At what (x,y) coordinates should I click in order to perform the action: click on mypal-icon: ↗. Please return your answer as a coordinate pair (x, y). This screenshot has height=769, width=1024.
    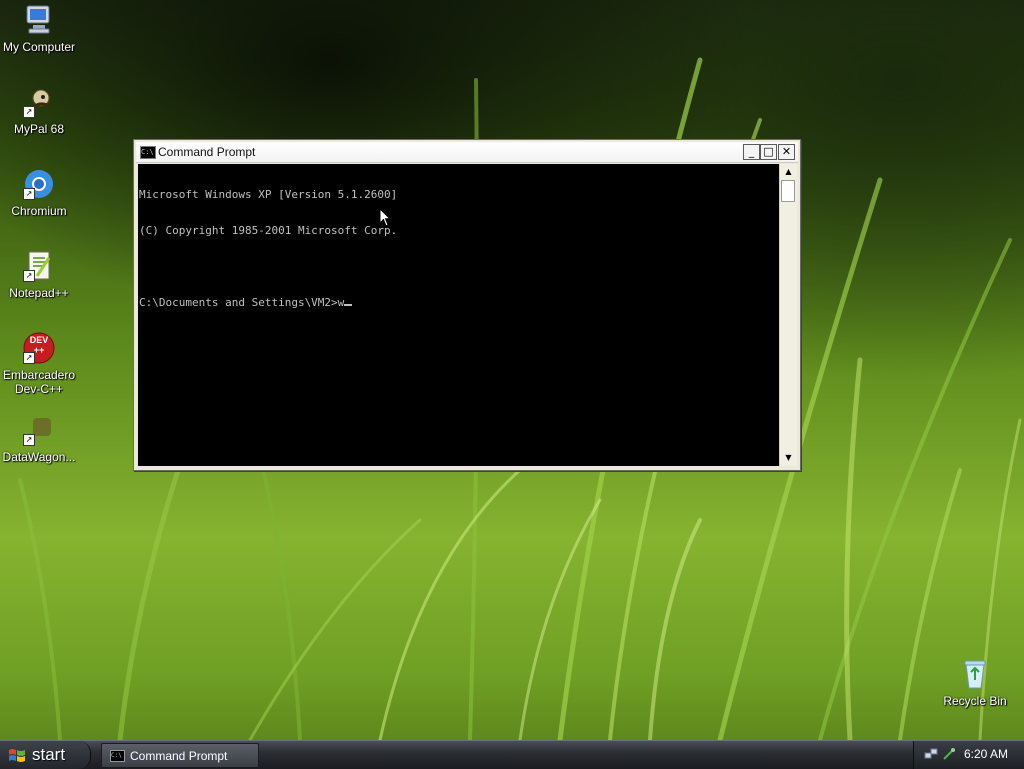
    Looking at the image, I should click on (39, 102).